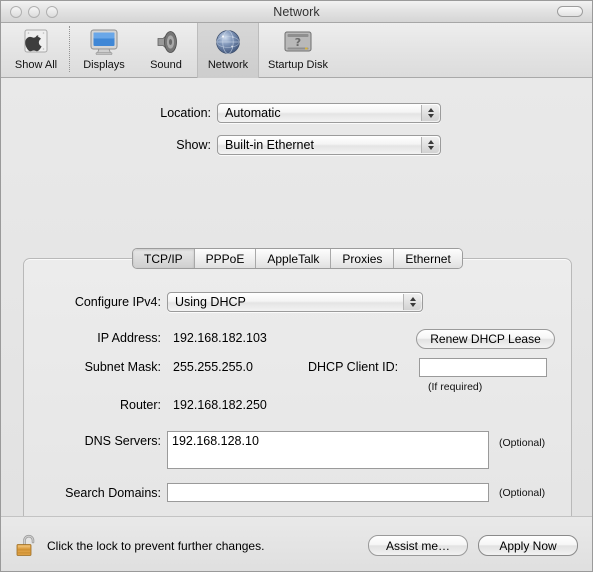 This screenshot has width=593, height=572. I want to click on toolbar-item-label: Sound, so click(166, 65).